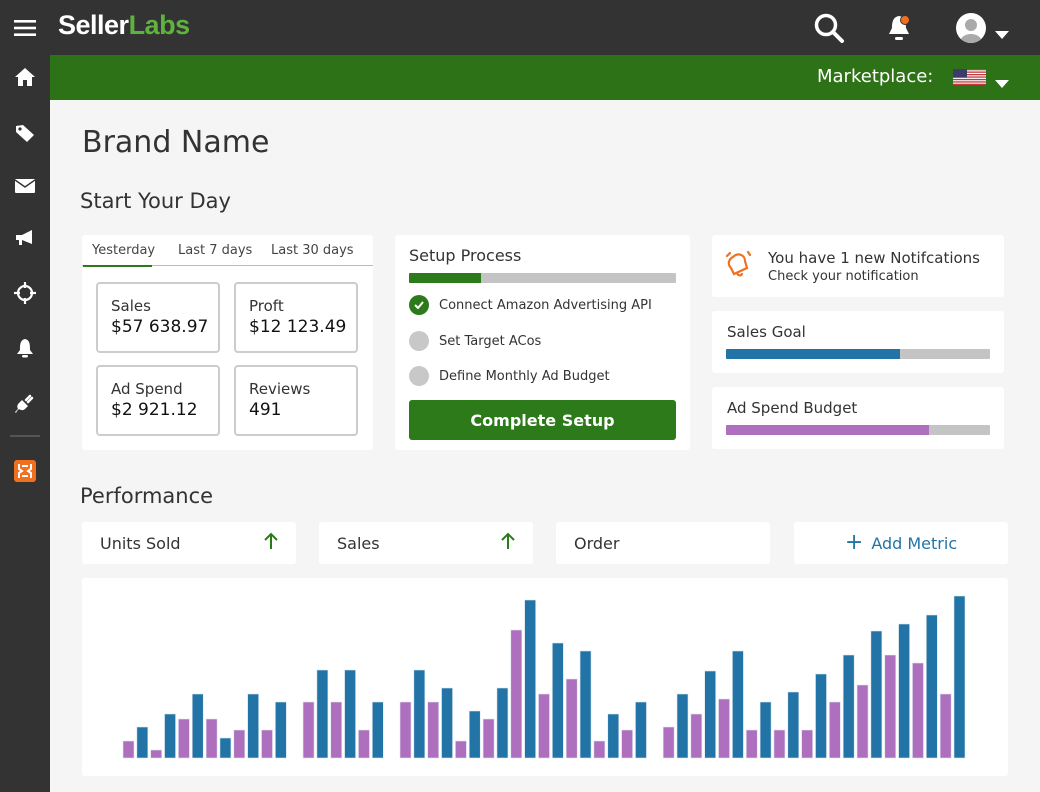 This screenshot has width=1040, height=792. What do you see at coordinates (25, 348) in the screenshot?
I see `bell-icon` at bounding box center [25, 348].